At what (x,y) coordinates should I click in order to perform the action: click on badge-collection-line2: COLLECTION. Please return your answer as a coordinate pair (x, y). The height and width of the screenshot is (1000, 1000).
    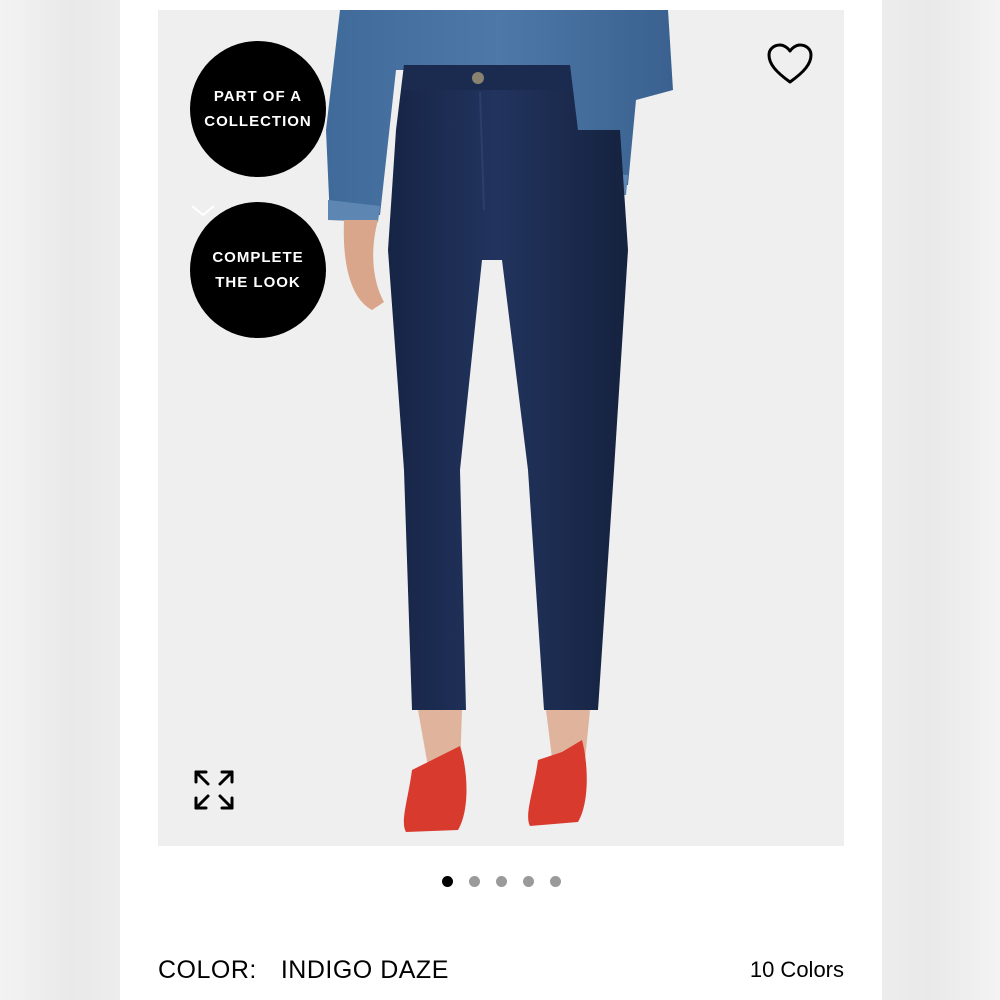
    Looking at the image, I should click on (258, 121).